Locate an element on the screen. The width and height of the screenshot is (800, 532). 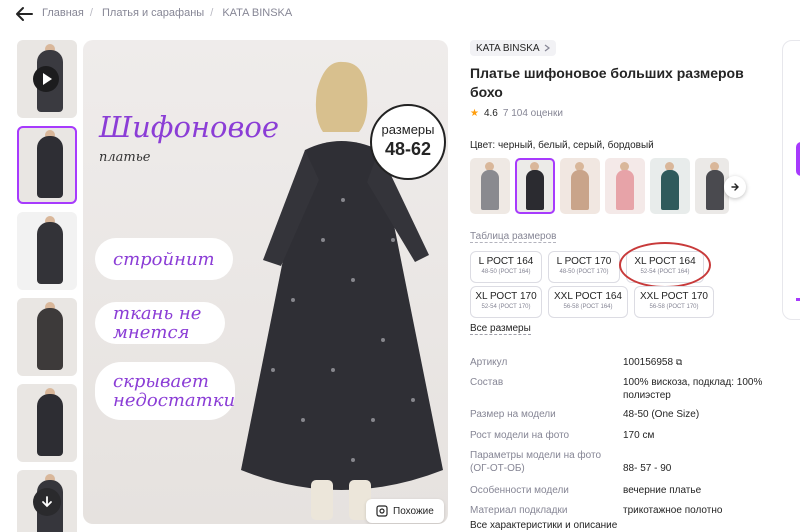
play-icon is located at coordinates (46, 79).